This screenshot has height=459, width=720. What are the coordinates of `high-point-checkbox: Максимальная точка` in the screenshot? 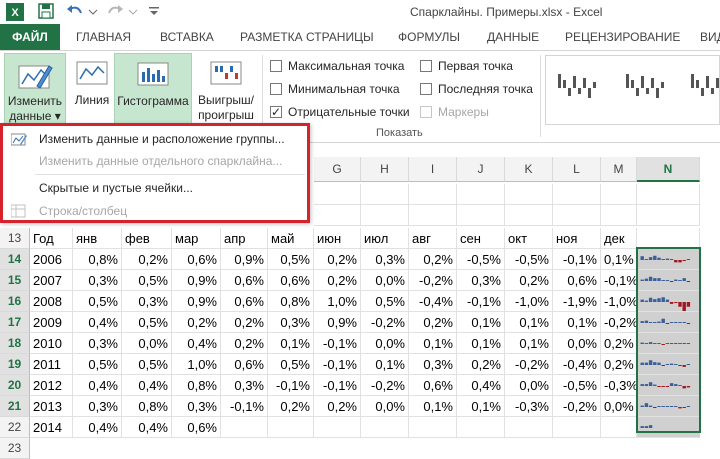 It's located at (337, 66).